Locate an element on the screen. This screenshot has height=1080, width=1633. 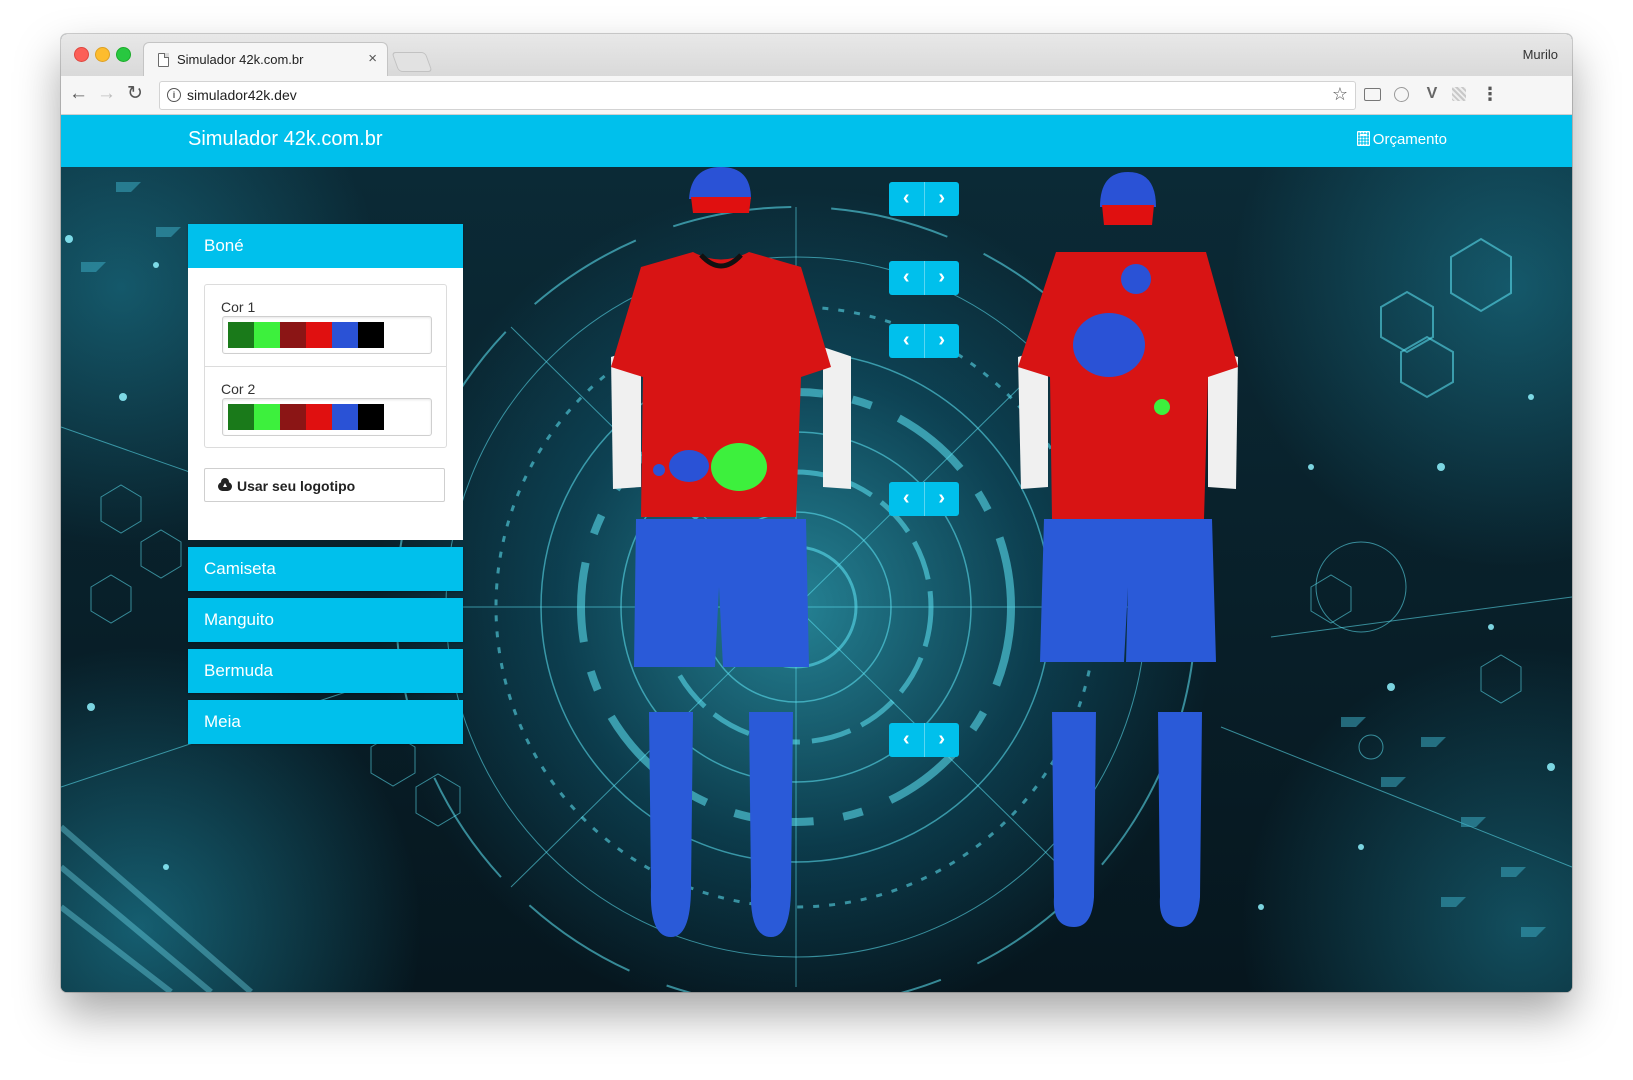
cap-next-button: › is located at coordinates (941, 199).